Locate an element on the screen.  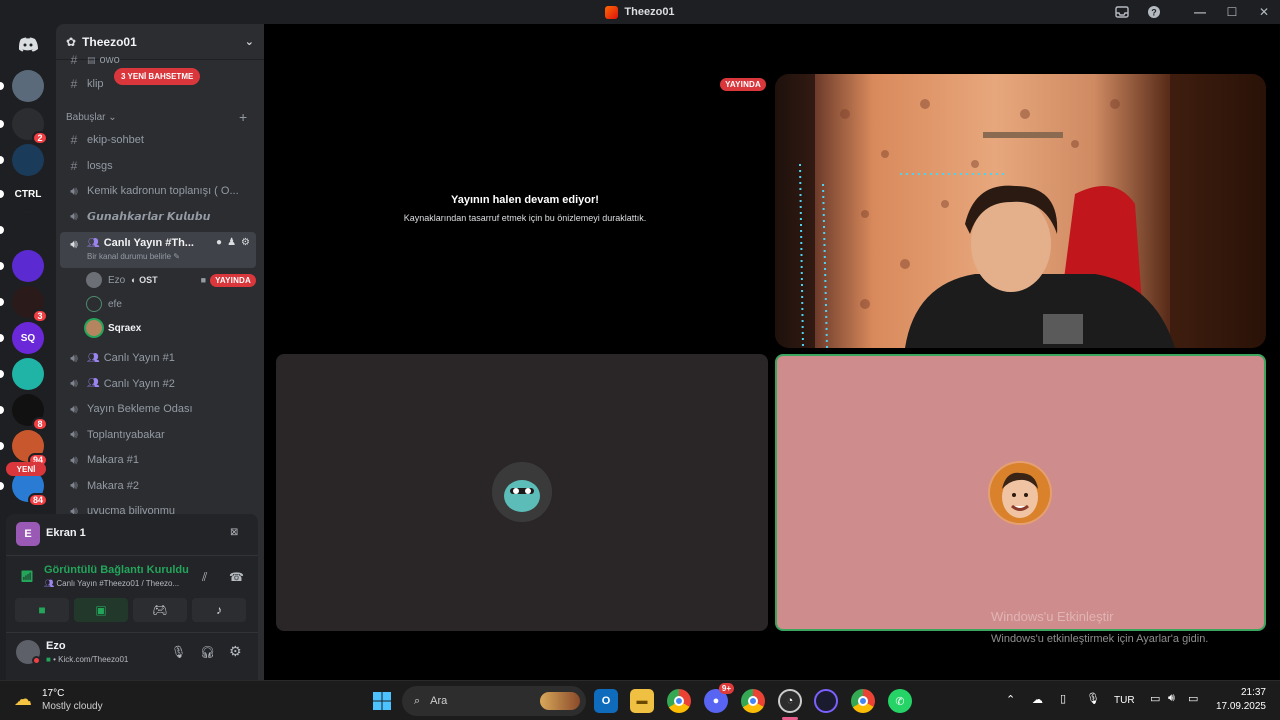
weather-desc: Mostly cloudy is located at coordinates (72, 706).